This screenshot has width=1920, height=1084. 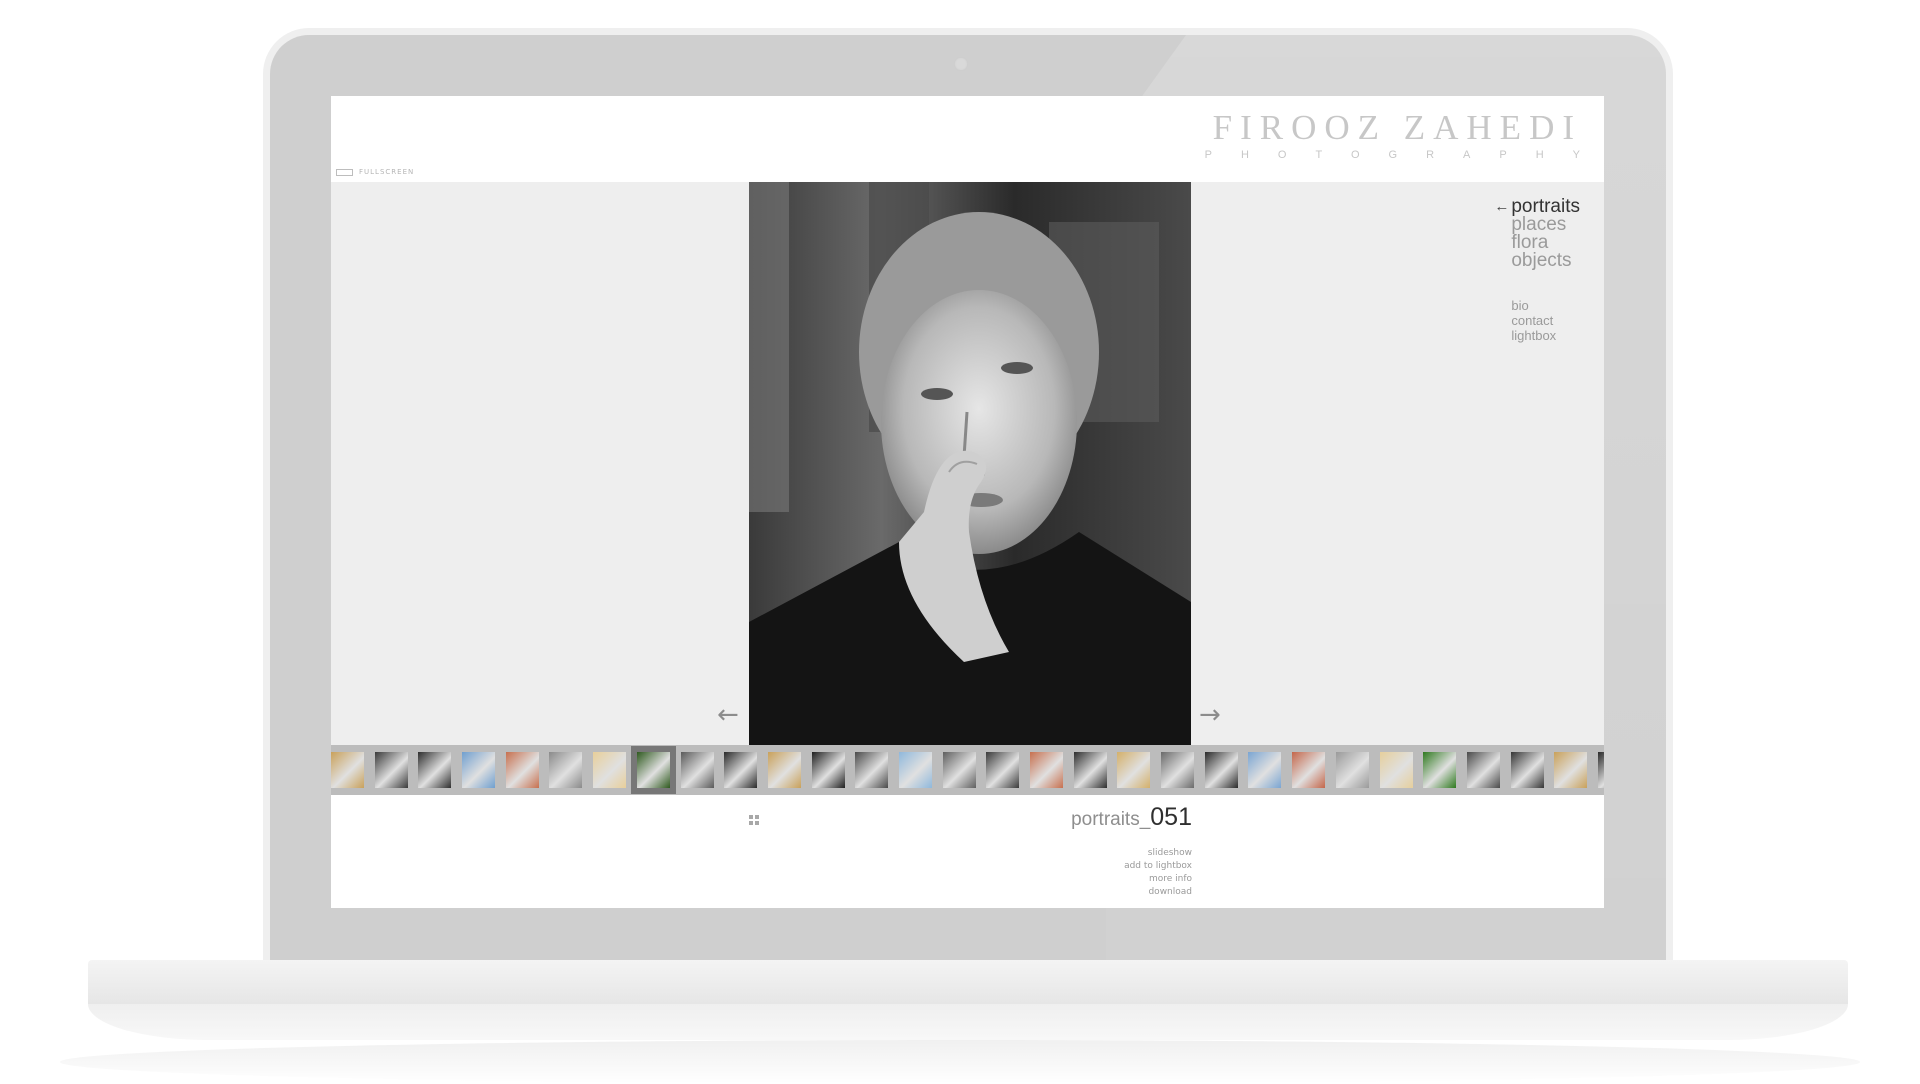 I want to click on arrow-right-icon: →, so click(x=1210, y=715).